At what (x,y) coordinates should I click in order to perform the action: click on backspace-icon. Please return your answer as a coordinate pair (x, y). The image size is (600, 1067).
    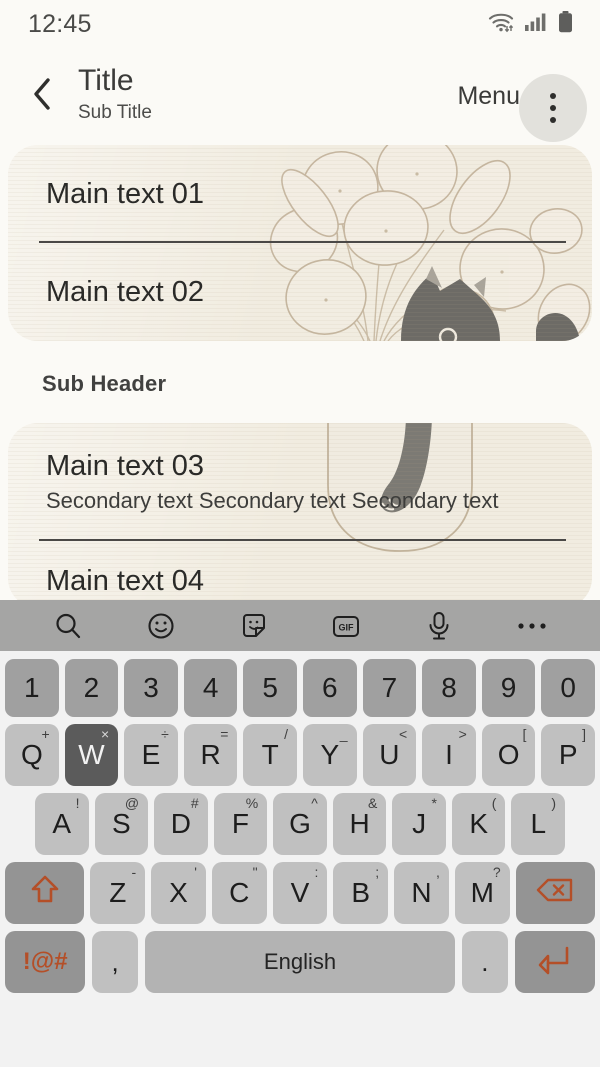
    Looking at the image, I should click on (555, 893).